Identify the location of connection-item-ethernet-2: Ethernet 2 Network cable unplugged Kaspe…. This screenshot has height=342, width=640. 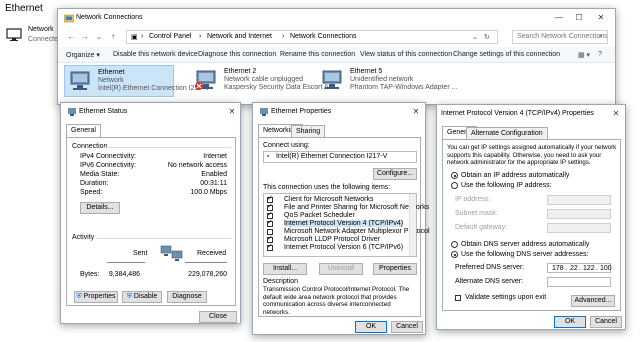
(264, 81).